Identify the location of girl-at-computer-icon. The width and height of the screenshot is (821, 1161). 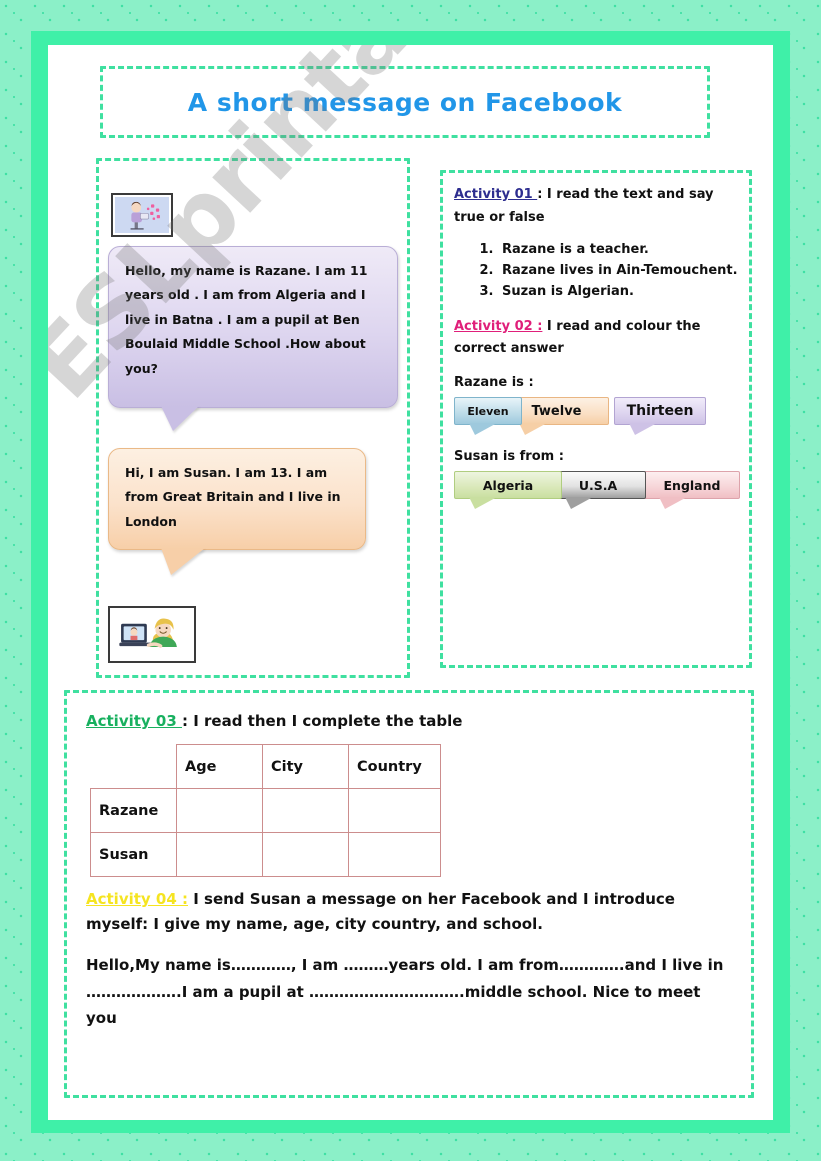
(142, 215).